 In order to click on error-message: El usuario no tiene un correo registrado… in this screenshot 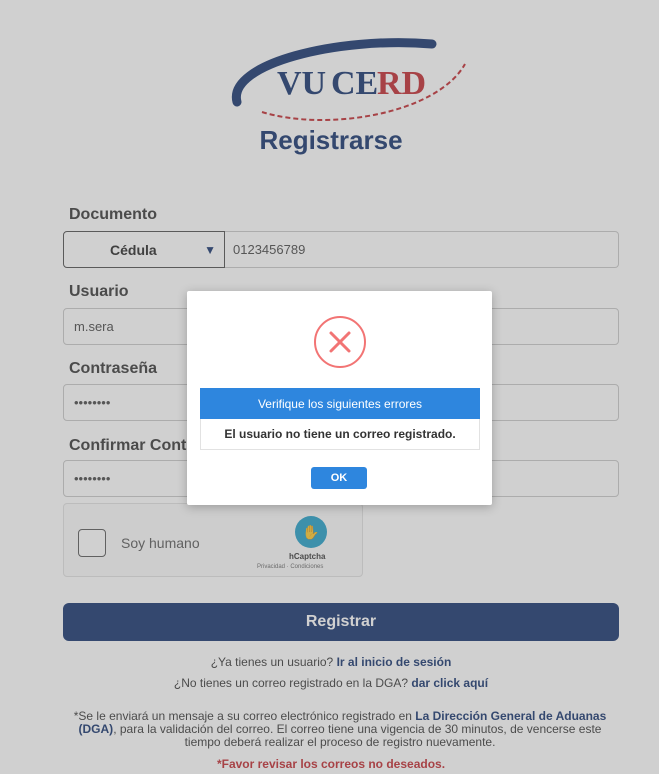, I will do `click(340, 434)`.